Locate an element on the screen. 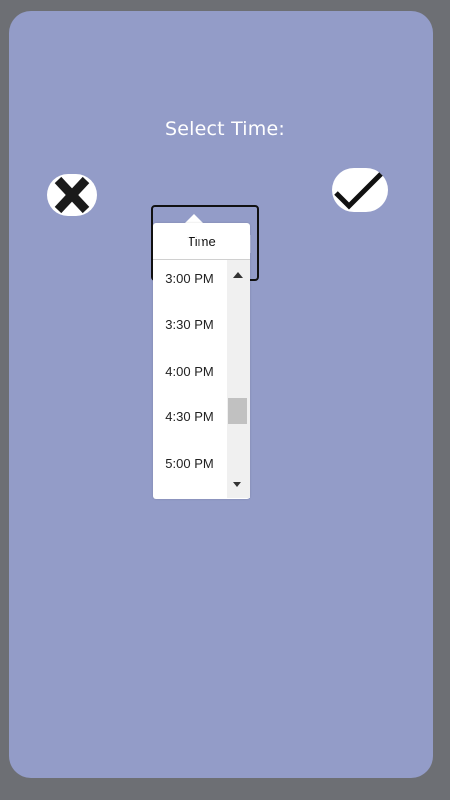 This screenshot has width=450, height=800. time-option-300pm: 3:00 PM is located at coordinates (189, 278).